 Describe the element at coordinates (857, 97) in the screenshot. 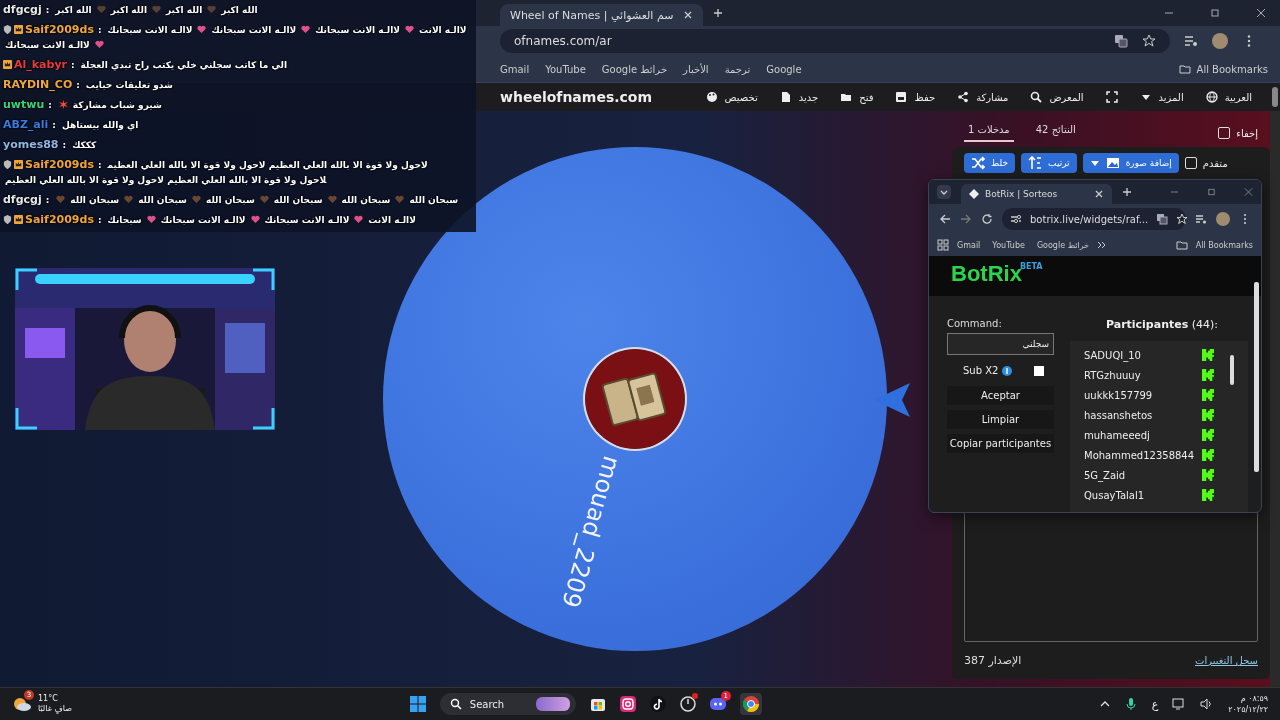

I see `toolbar-button: فتح` at that location.